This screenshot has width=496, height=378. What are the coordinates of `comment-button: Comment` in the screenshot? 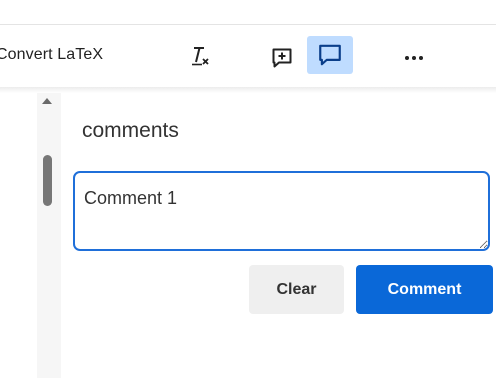 It's located at (424, 289).